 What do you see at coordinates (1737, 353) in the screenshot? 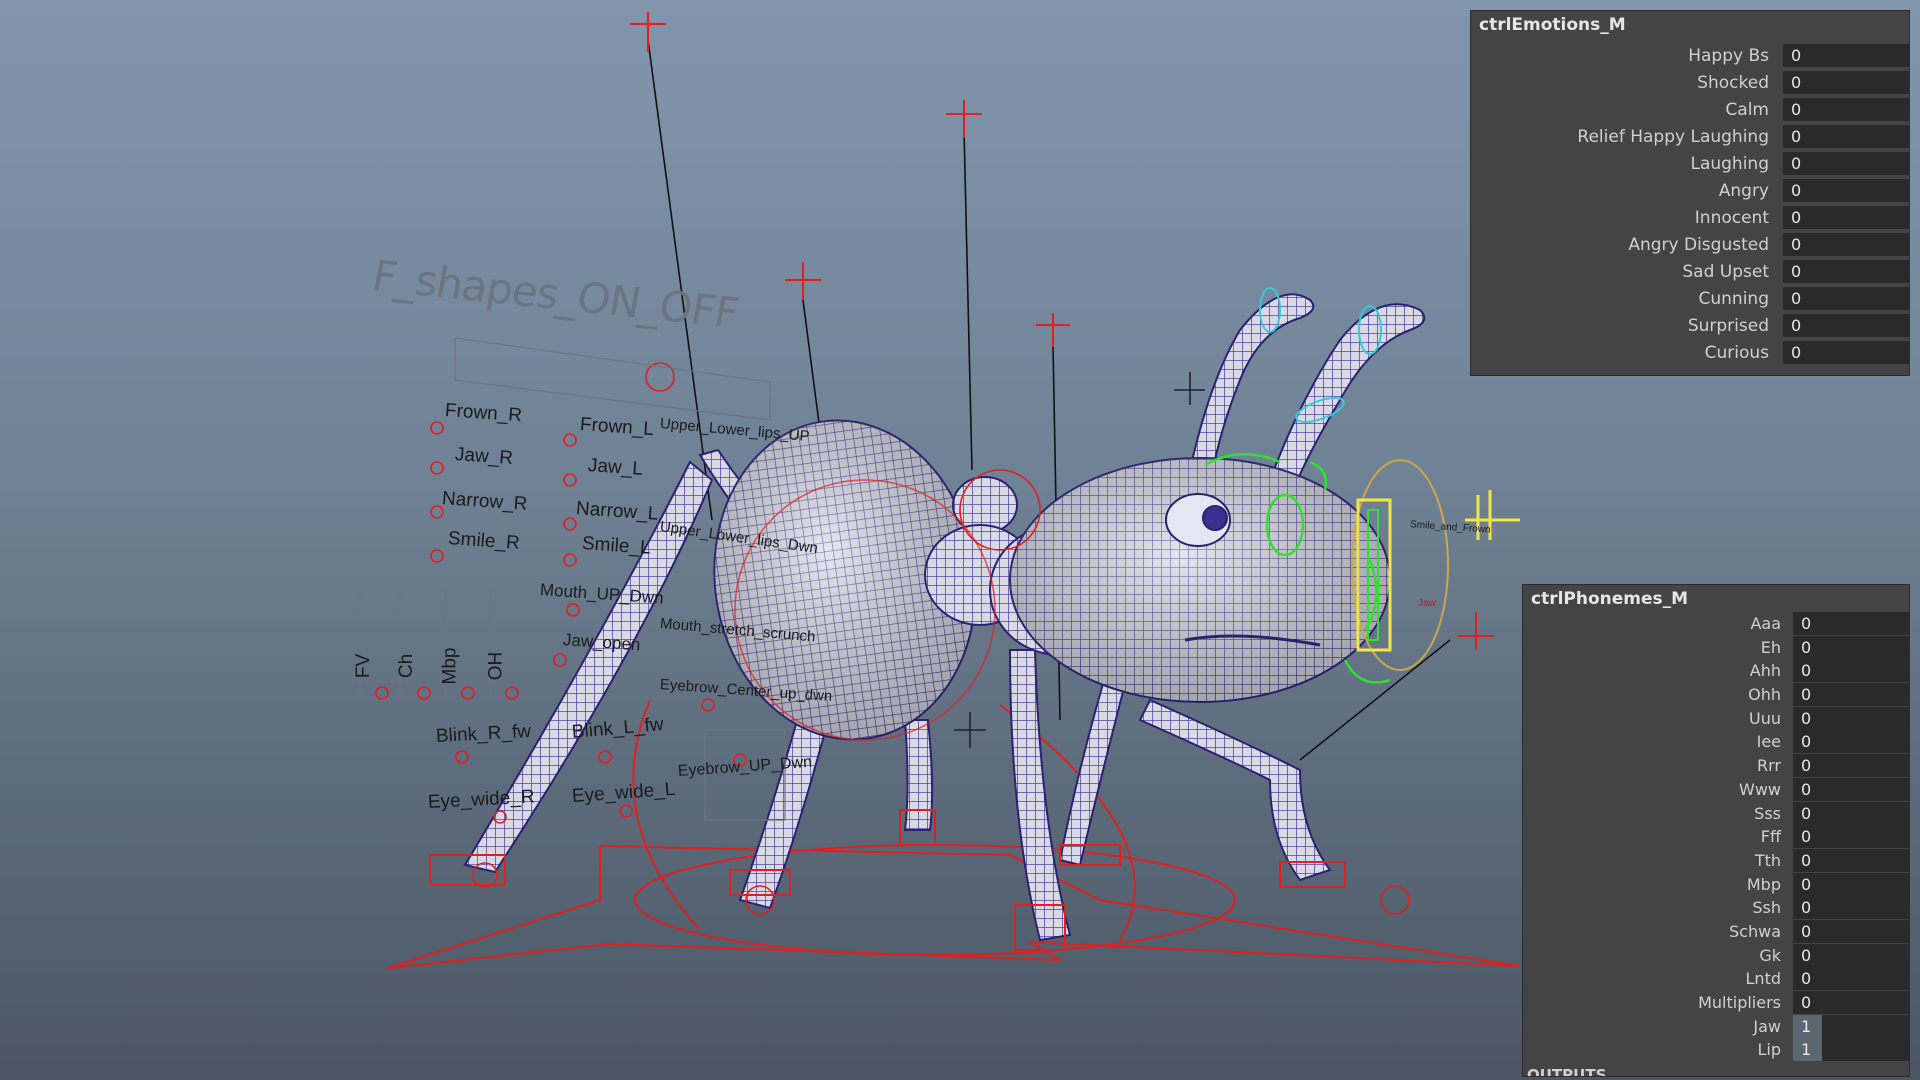
I see `attribute-label: Curious` at bounding box center [1737, 353].